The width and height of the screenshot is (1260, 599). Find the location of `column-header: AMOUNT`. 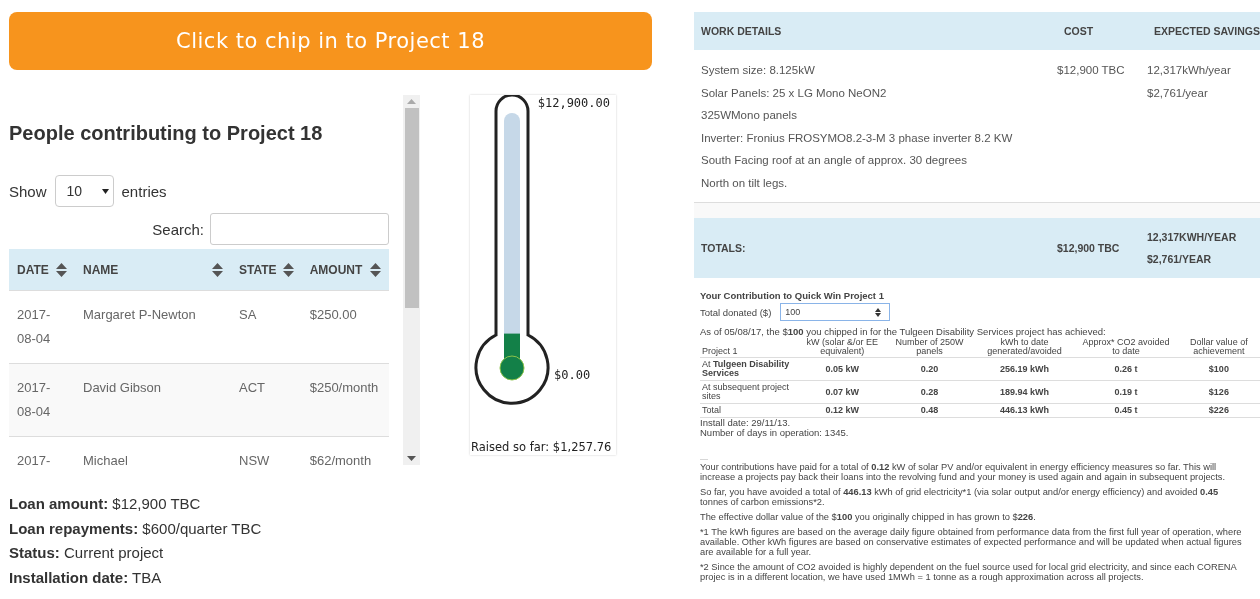

column-header: AMOUNT is located at coordinates (345, 270).